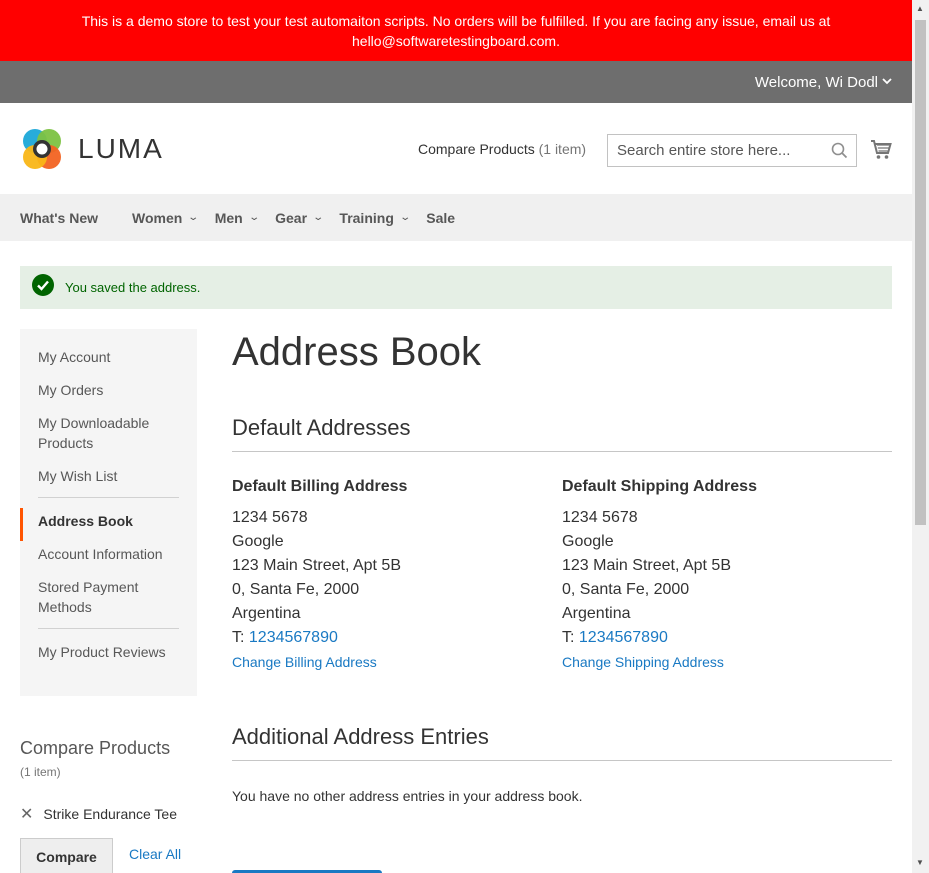 This screenshot has width=929, height=873. I want to click on clear-all-link: Clear All, so click(155, 854).